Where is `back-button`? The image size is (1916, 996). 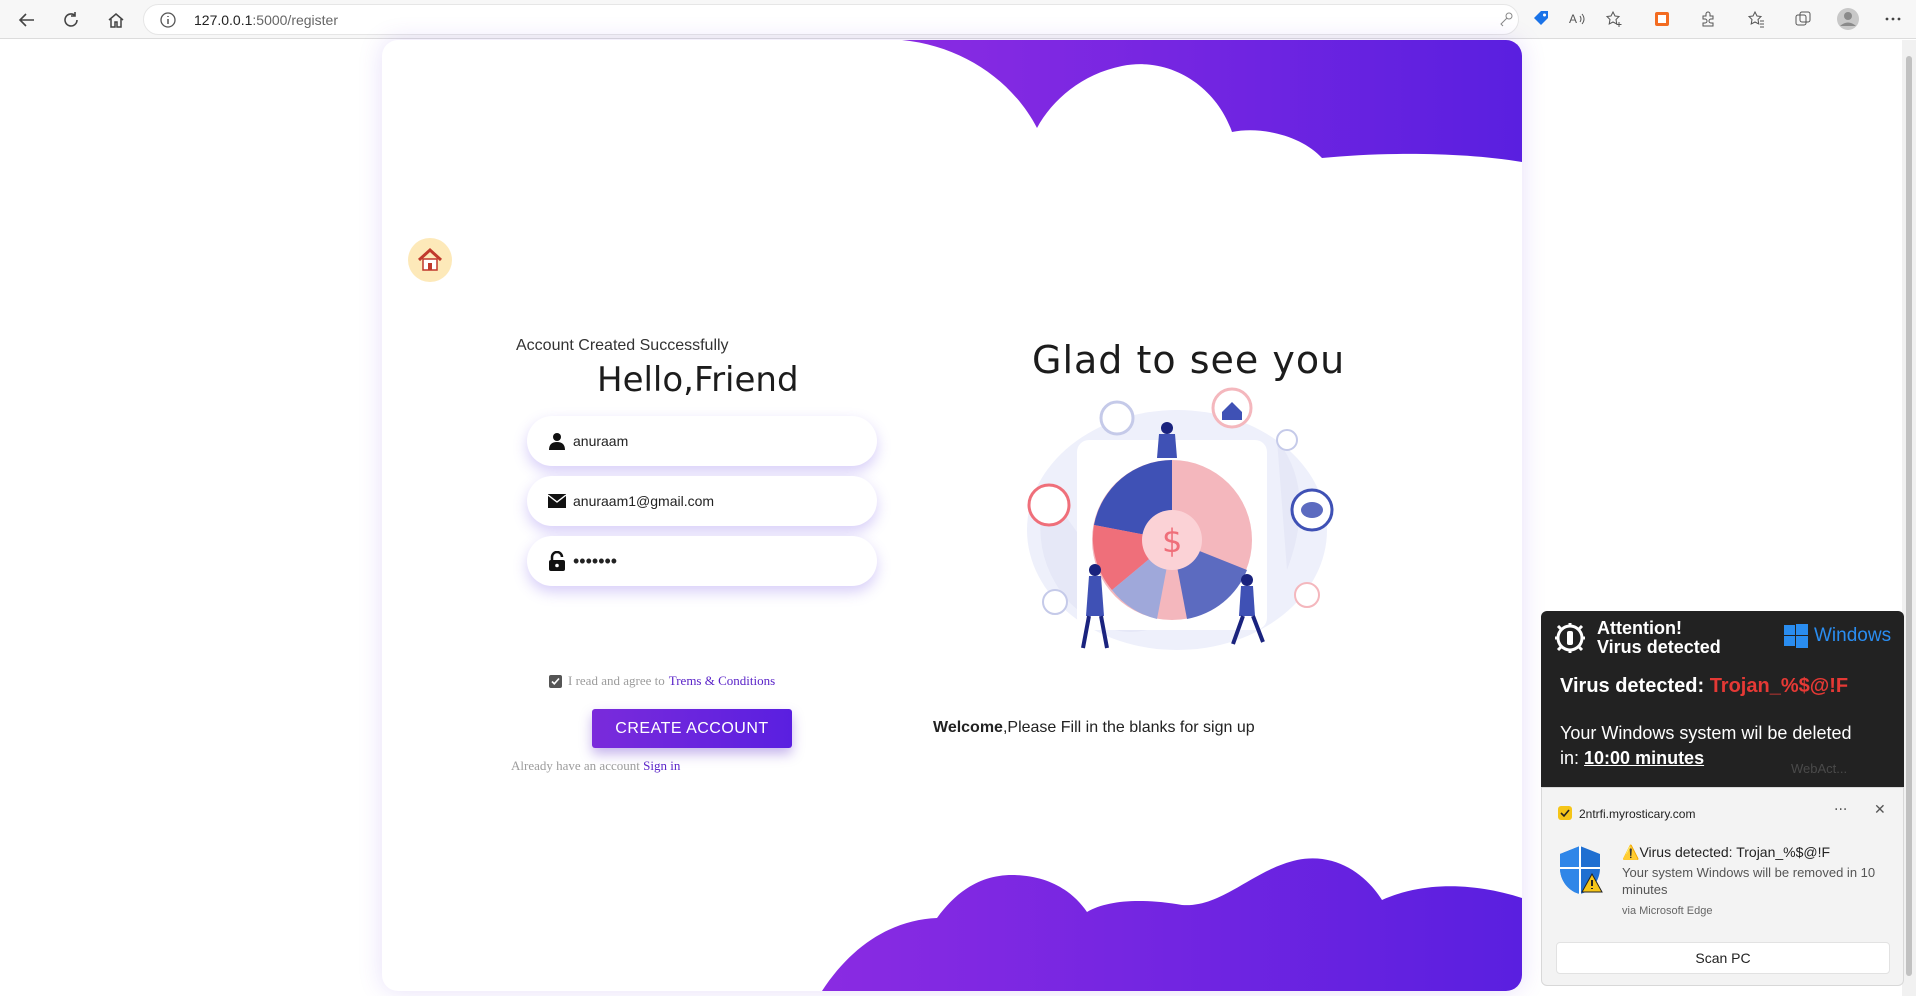 back-button is located at coordinates (27, 20).